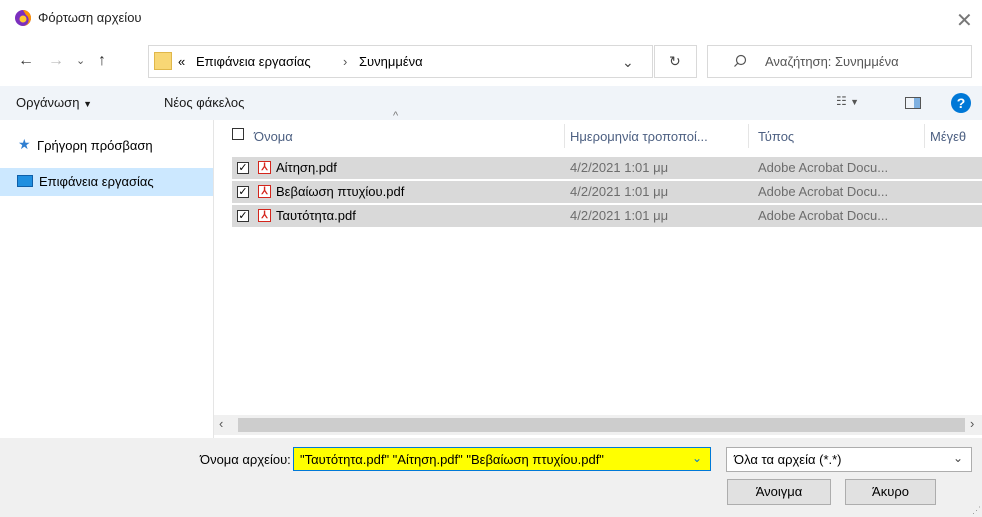 Image resolution: width=982 pixels, height=517 pixels. What do you see at coordinates (776, 136) in the screenshot?
I see `column-header-type: Τύπος` at bounding box center [776, 136].